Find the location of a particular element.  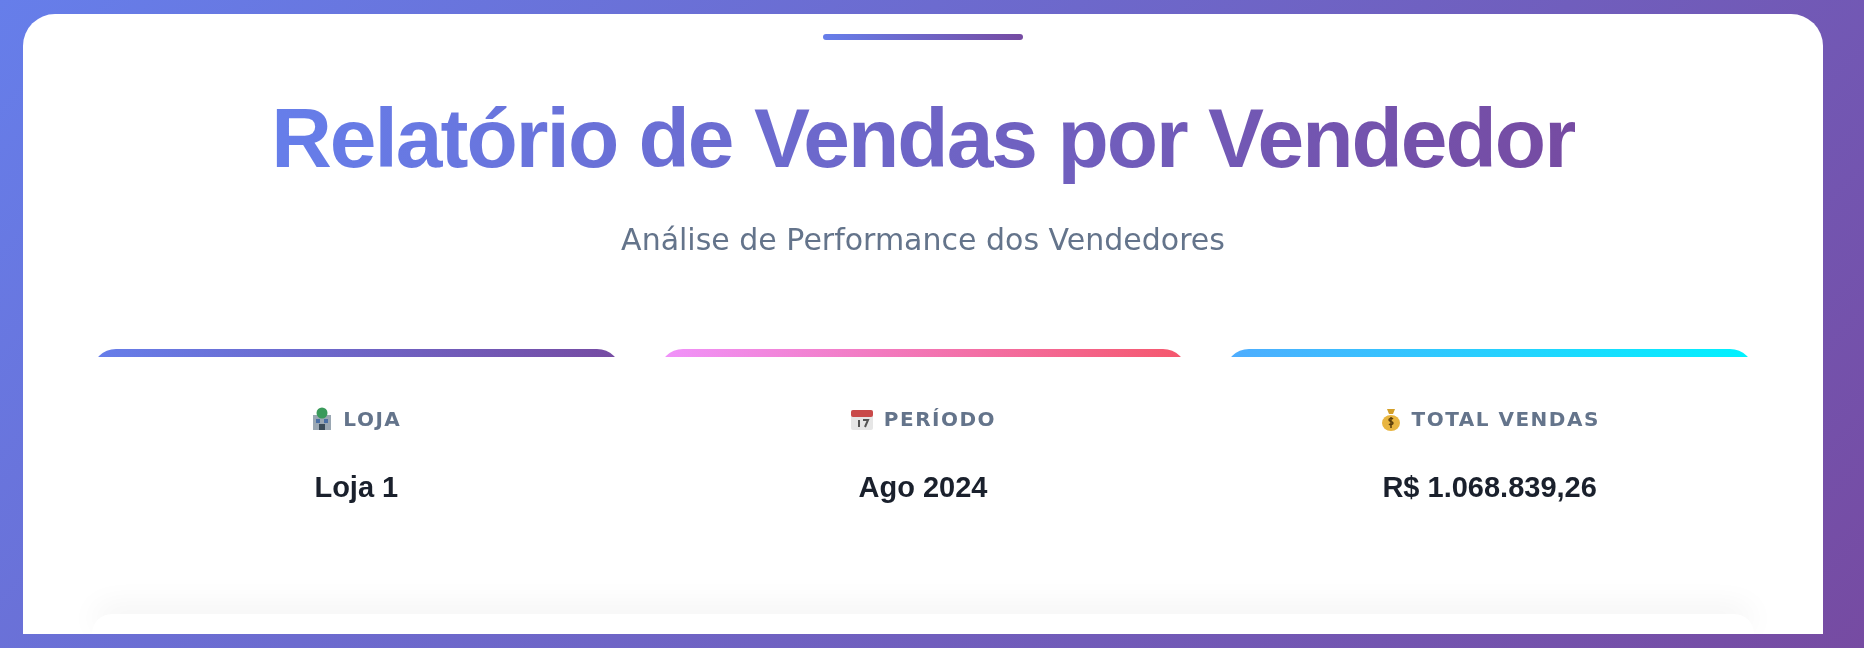

card-label: LOJA is located at coordinates (372, 419).